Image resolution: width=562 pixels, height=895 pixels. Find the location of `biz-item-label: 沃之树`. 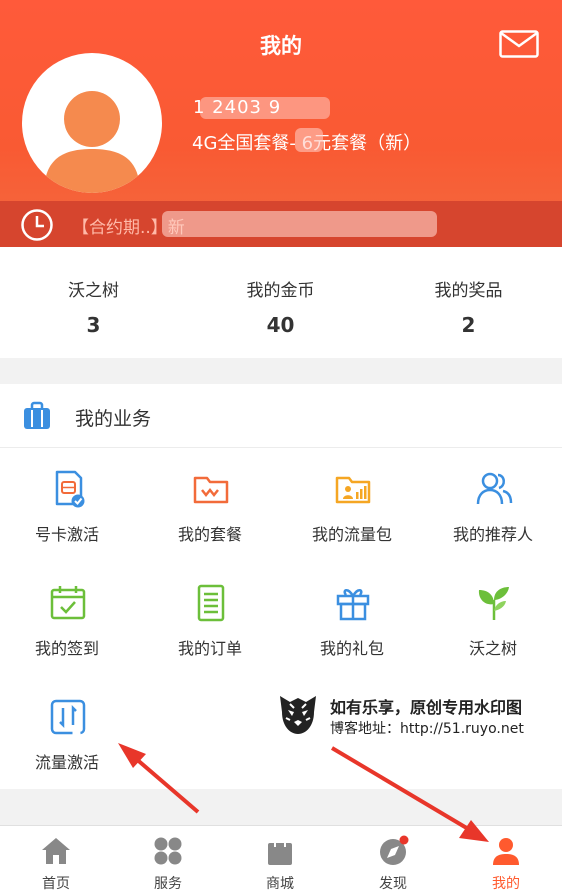

biz-item-label: 沃之树 is located at coordinates (492, 648).